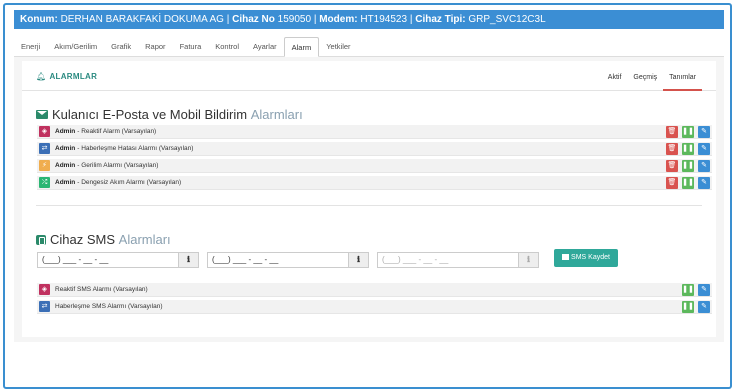 The height and width of the screenshot is (392, 736). What do you see at coordinates (109, 306) in the screenshot?
I see `sms-alarm-name: Haberleşme SMS Alarmı (Varsayılan)` at bounding box center [109, 306].